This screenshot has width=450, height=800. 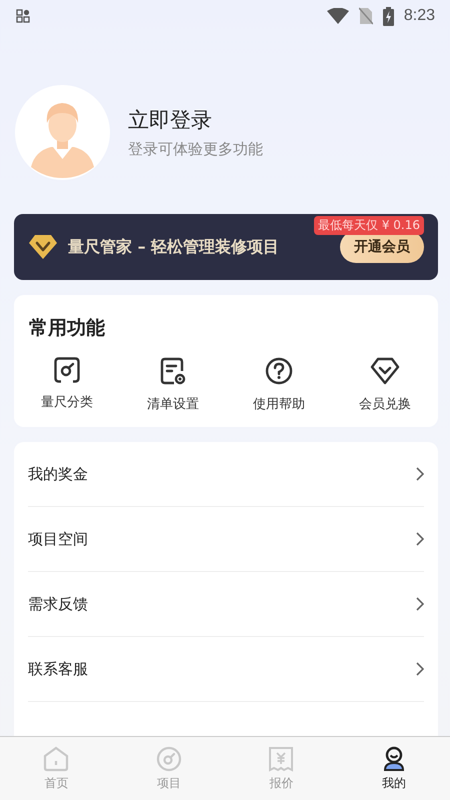 I want to click on status-time: 8:23, so click(x=419, y=16).